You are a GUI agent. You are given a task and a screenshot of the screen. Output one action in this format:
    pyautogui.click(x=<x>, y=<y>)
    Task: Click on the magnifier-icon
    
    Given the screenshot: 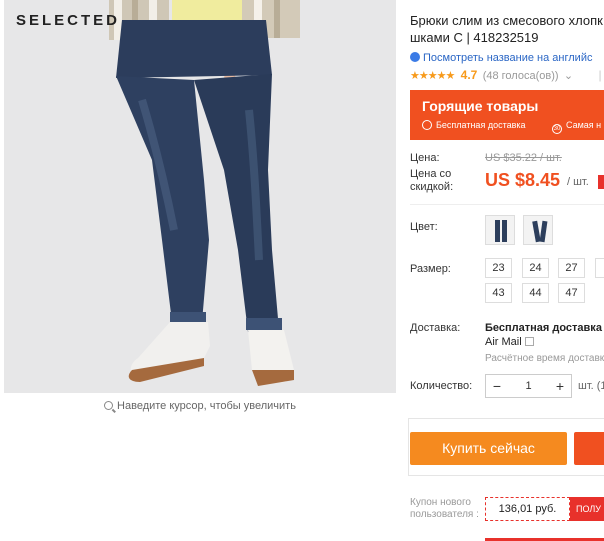 What is the action you would take?
    pyautogui.click(x=109, y=405)
    